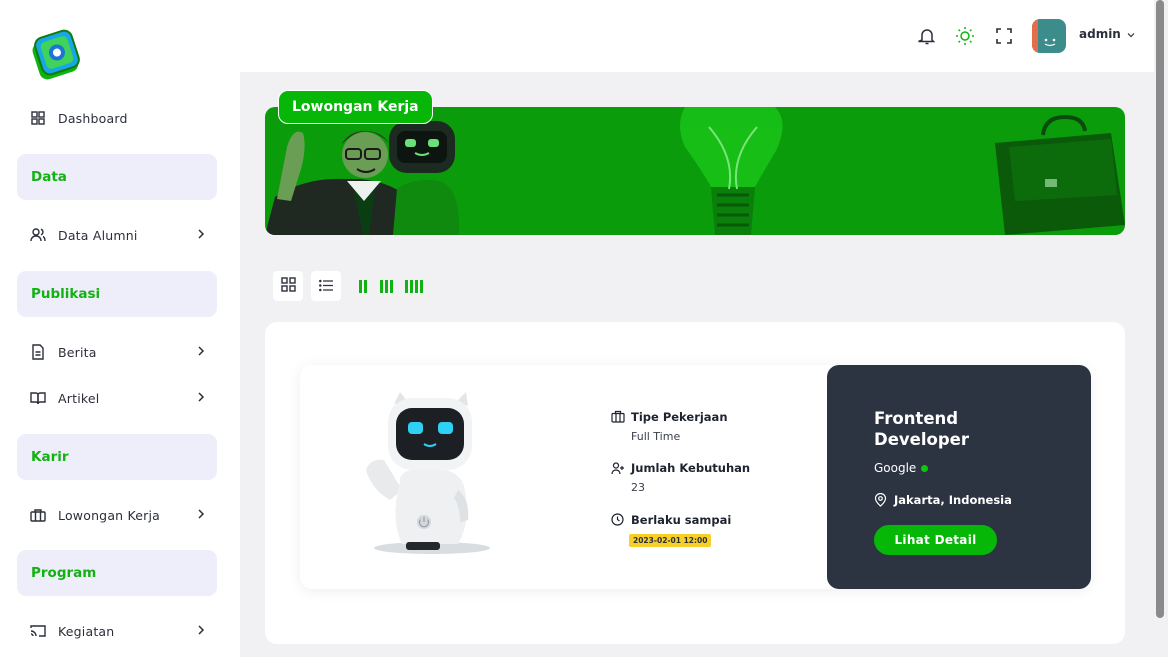 The height and width of the screenshot is (657, 1168). What do you see at coordinates (38, 352) in the screenshot?
I see `document-icon` at bounding box center [38, 352].